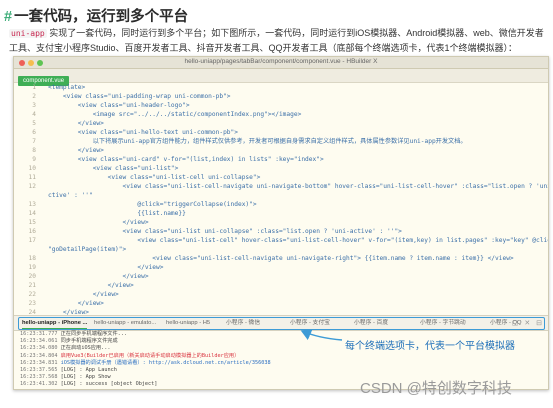  What do you see at coordinates (430, 346) in the screenshot?
I see `annotation-label: 每个终端选项卡，代表一个平台模拟器` at bounding box center [430, 346].